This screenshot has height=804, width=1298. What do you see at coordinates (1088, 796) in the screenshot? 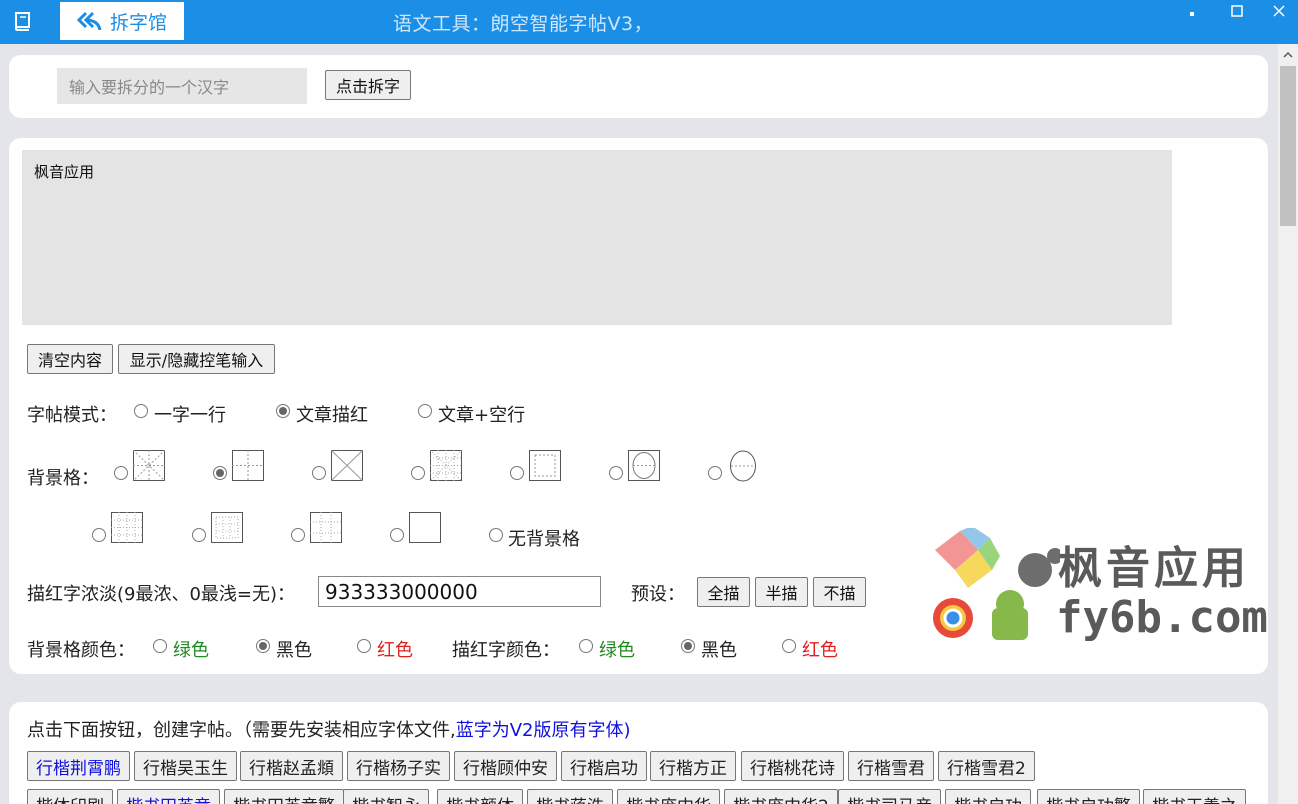
I see `font-button: 楷书启功繁` at bounding box center [1088, 796].